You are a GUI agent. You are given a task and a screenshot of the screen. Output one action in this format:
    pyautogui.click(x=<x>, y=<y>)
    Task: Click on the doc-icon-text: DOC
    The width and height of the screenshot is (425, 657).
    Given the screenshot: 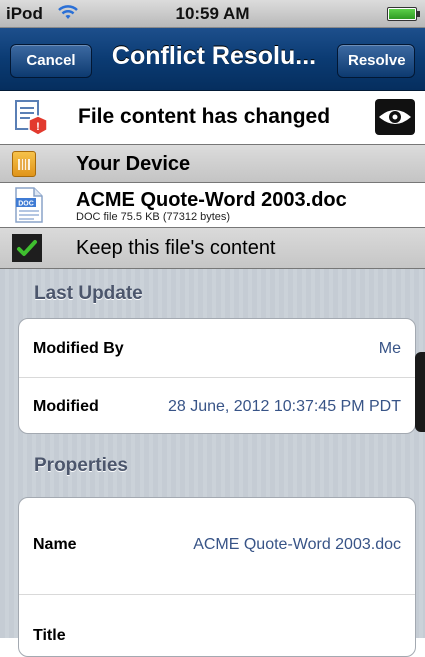 What is the action you would take?
    pyautogui.click(x=26, y=204)
    